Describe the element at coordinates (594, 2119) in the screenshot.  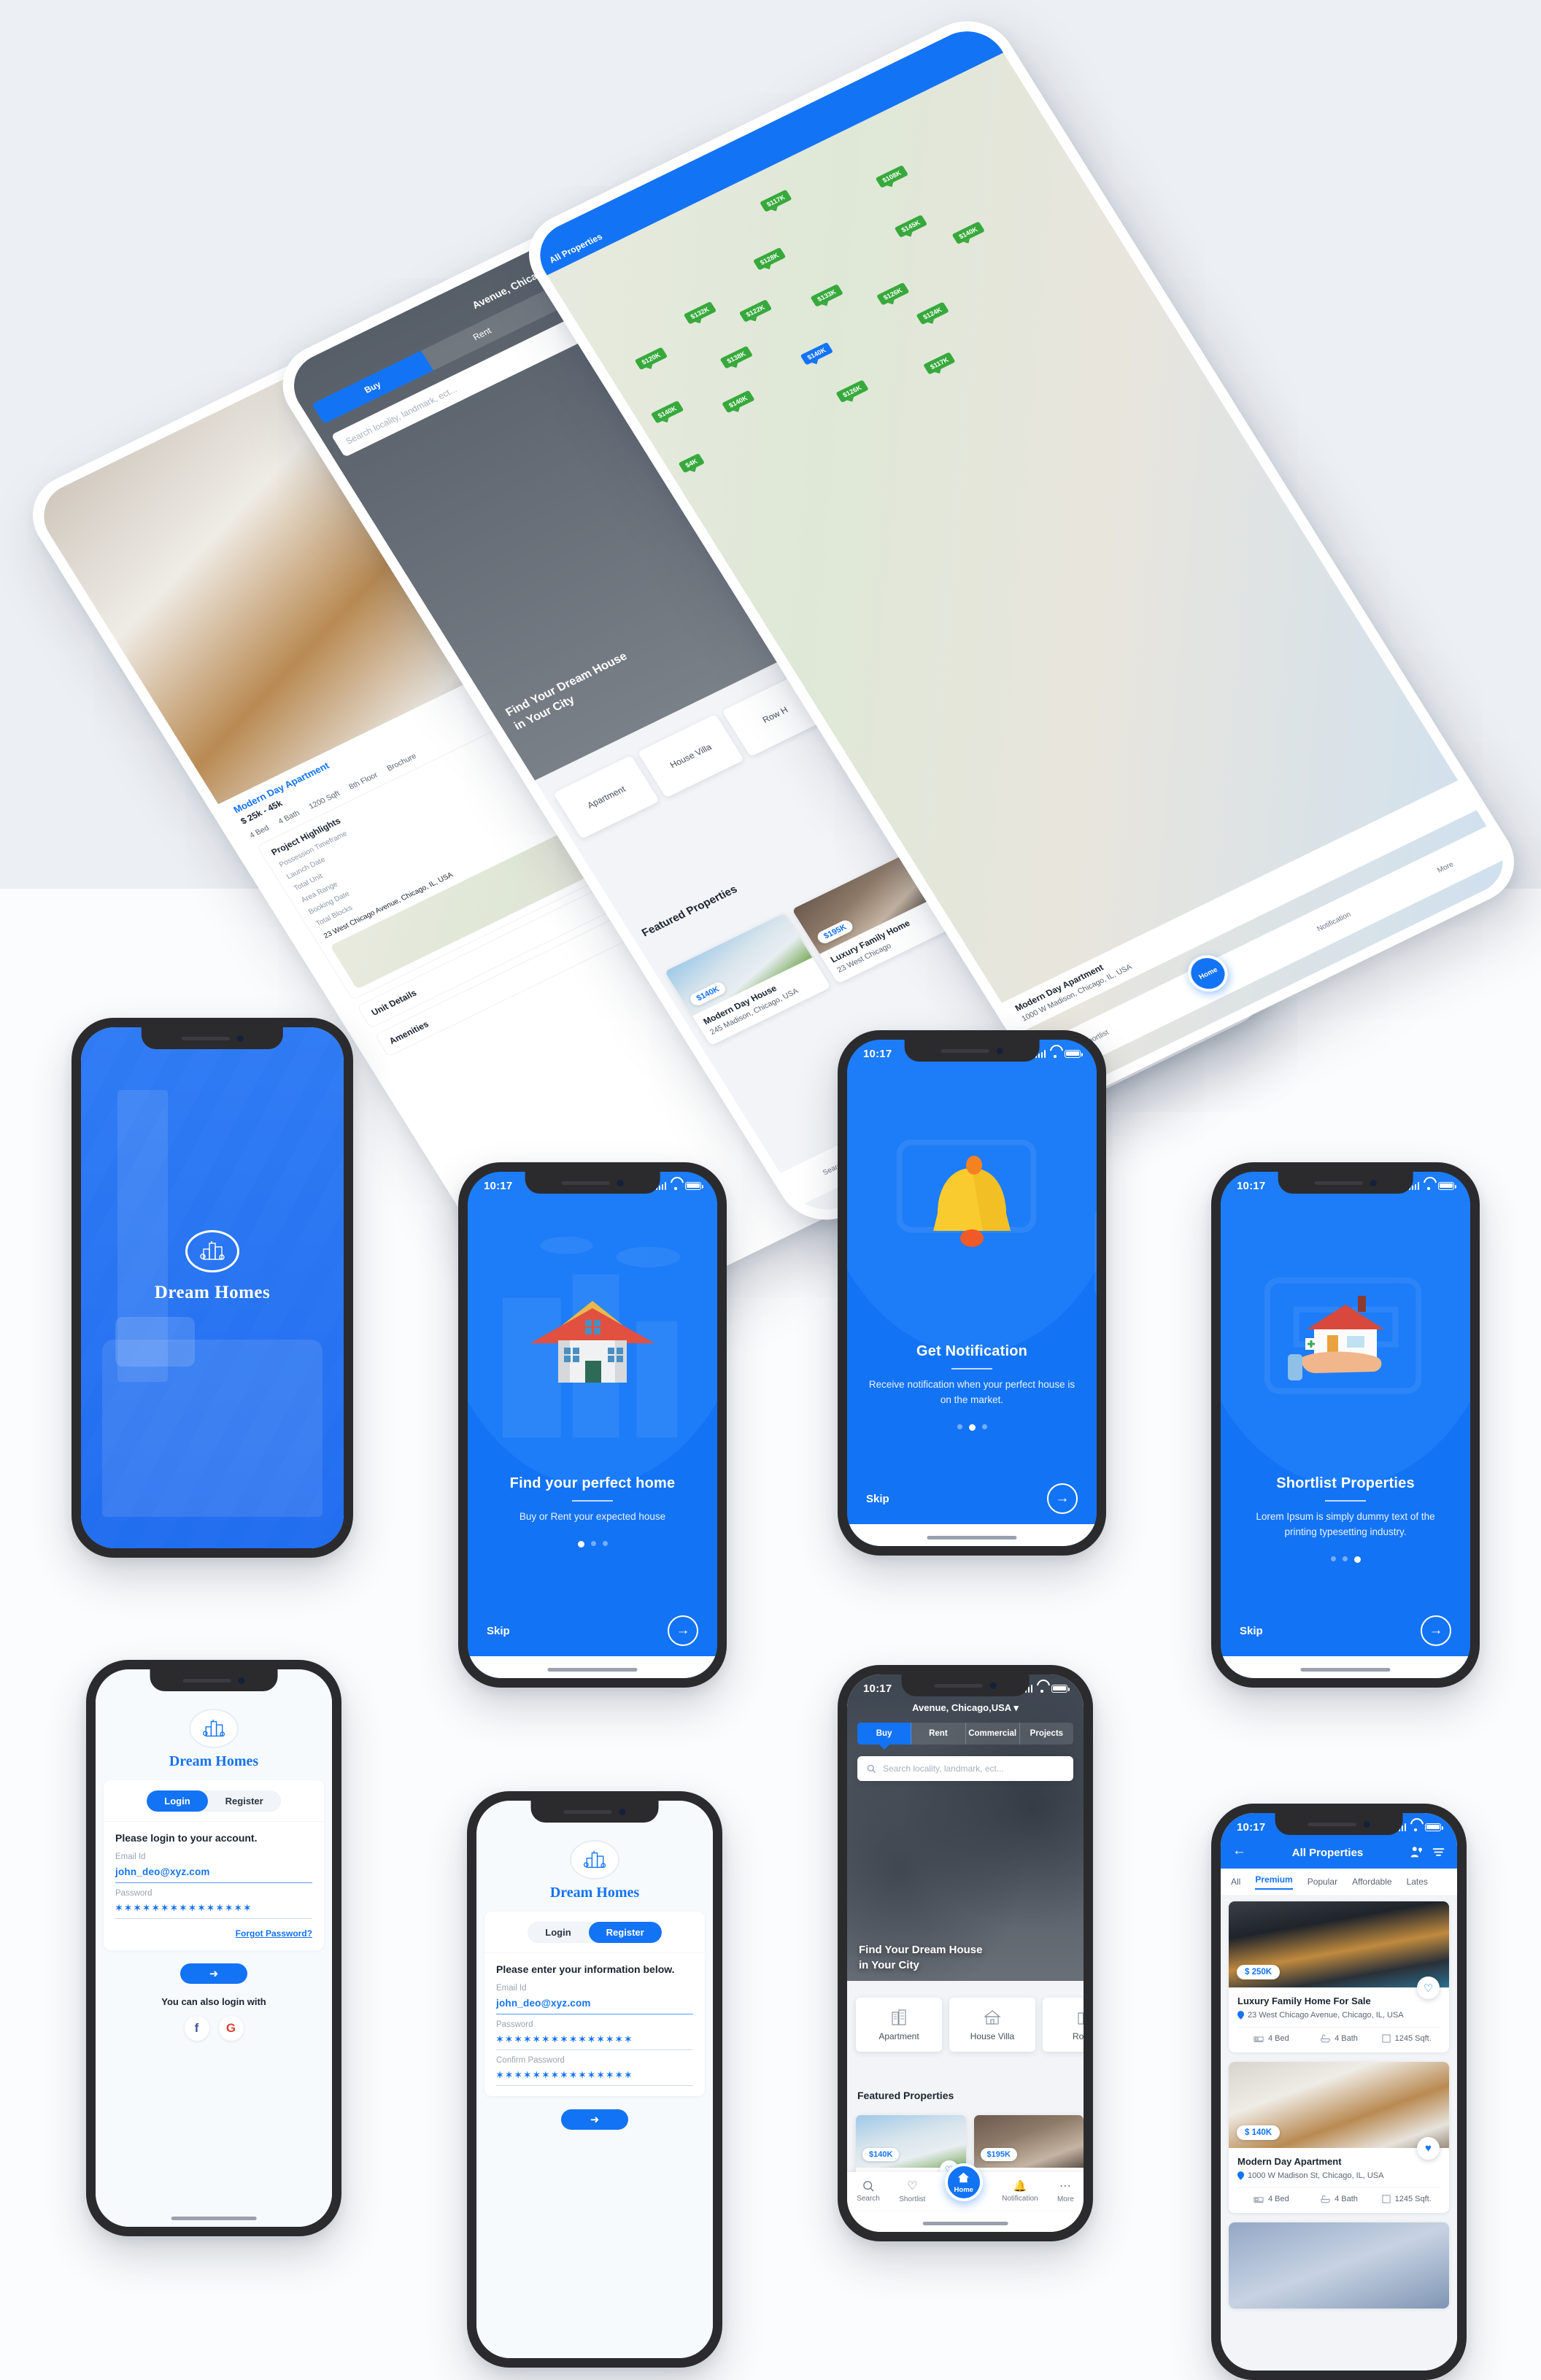
I see `register-submit-button: ➜` at that location.